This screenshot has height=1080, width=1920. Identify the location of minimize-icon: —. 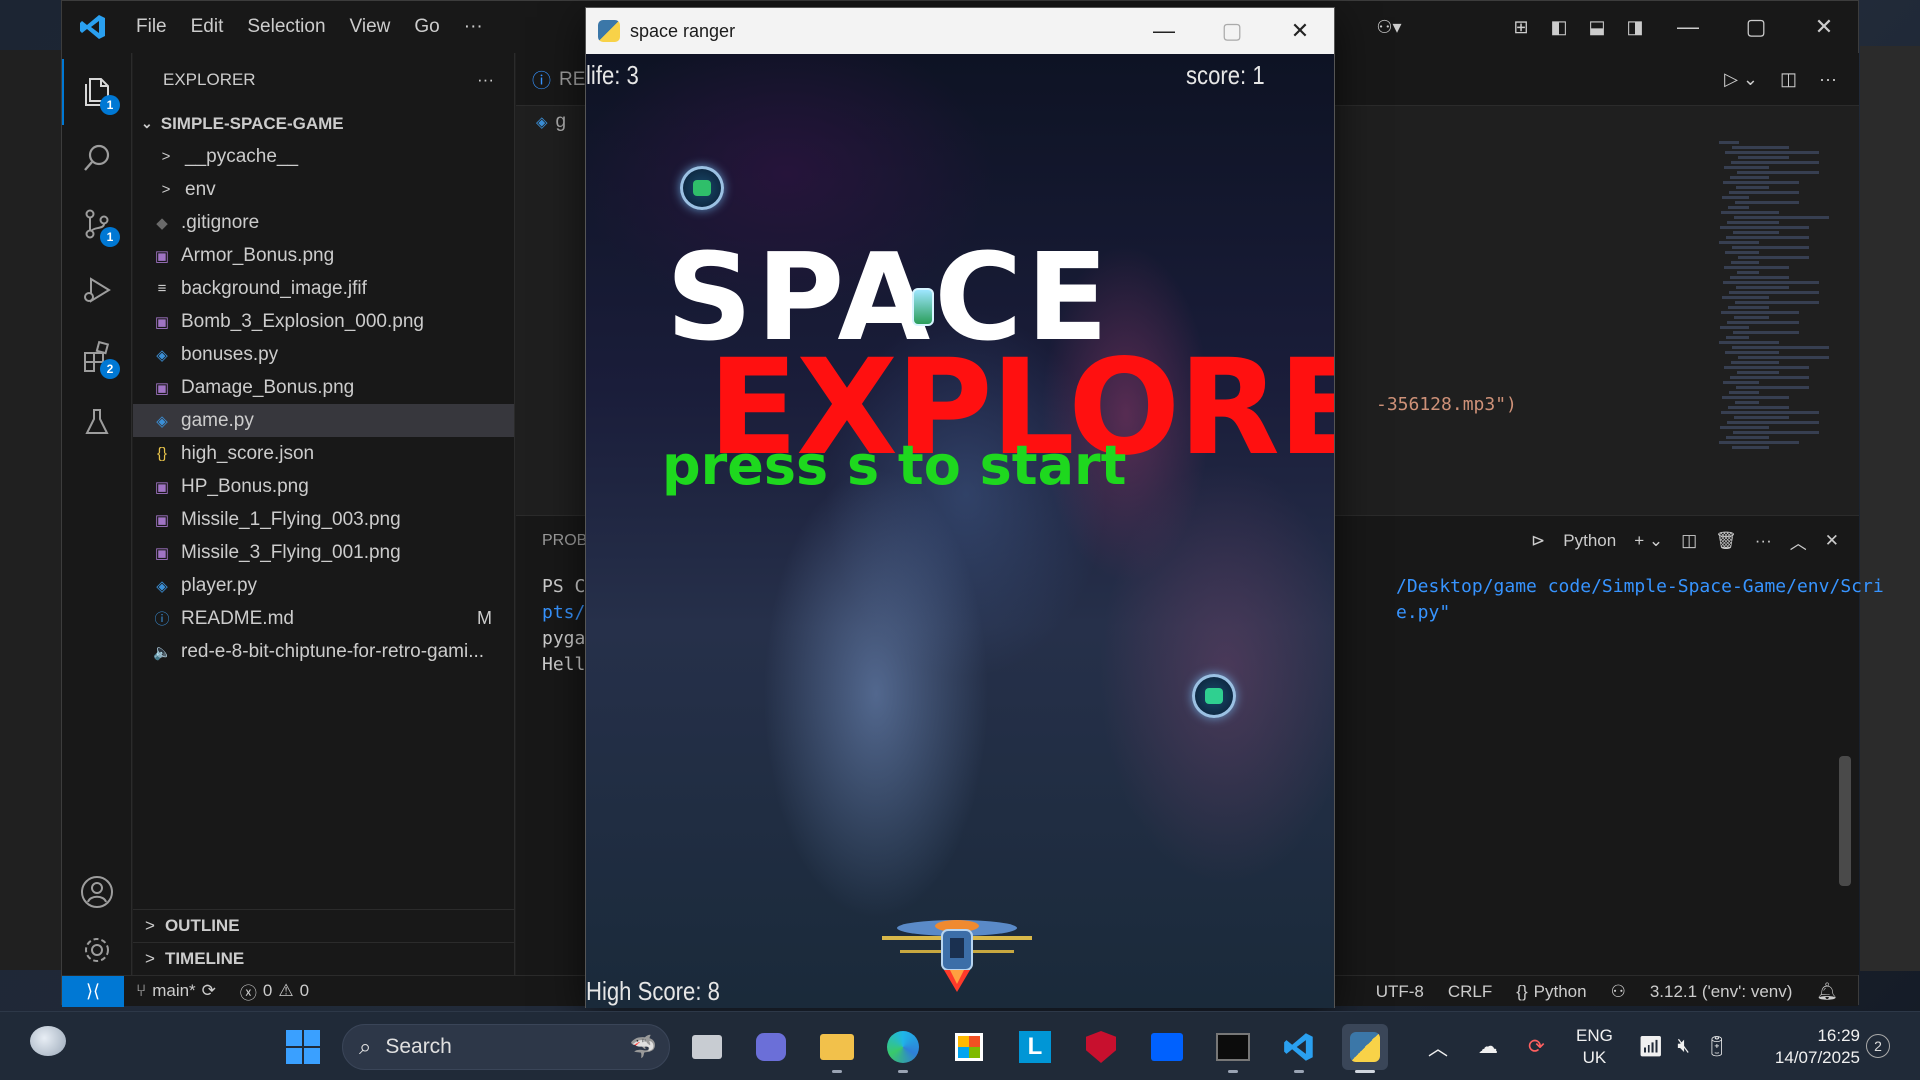
(1688, 27).